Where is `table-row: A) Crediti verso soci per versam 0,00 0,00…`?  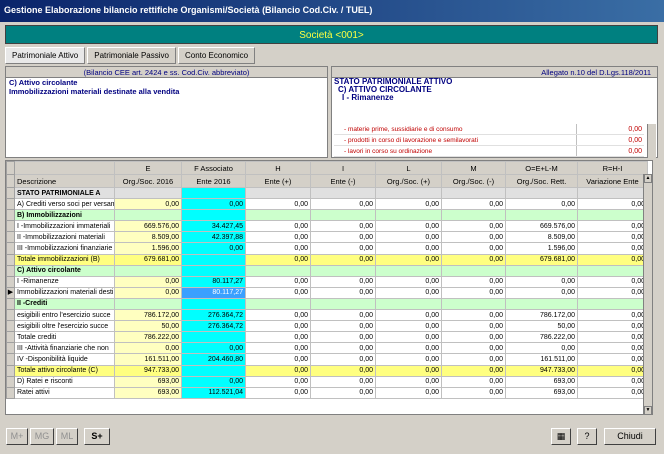 table-row: A) Crediti verso soci per versam 0,00 0,00… is located at coordinates (327, 204).